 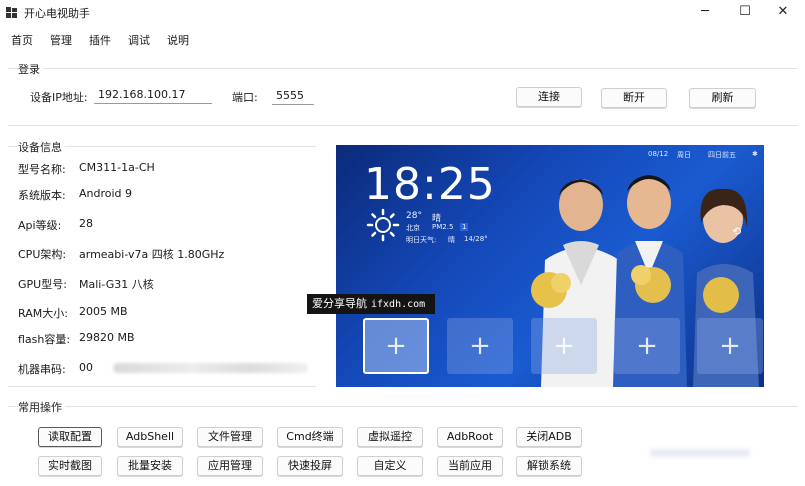 I want to click on info-api: Api等级: 28, so click(x=55, y=225).